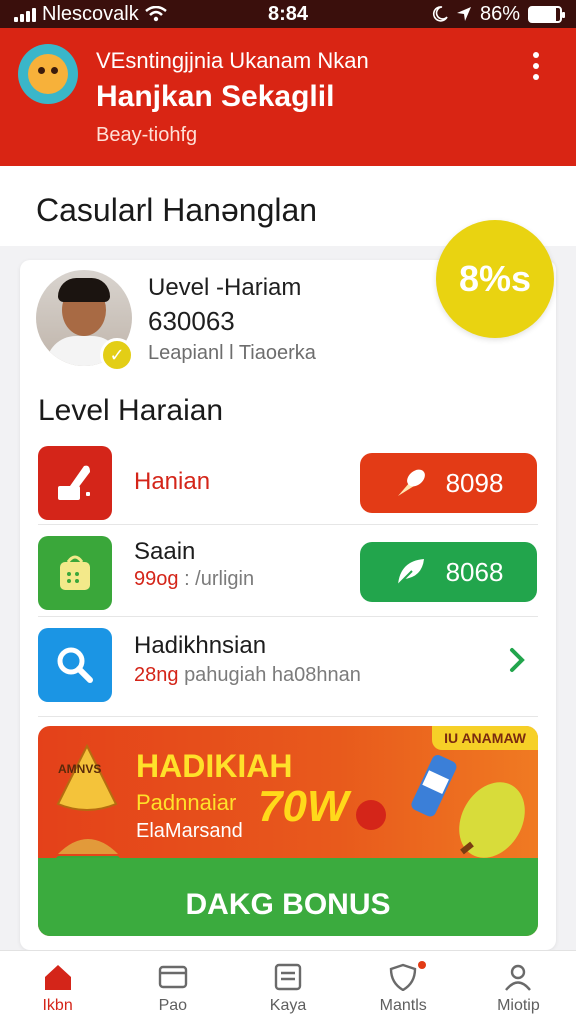 This screenshot has height=1024, width=576. Describe the element at coordinates (215, 96) in the screenshot. I see `header-title: Hanjkan Sekaglil` at that location.